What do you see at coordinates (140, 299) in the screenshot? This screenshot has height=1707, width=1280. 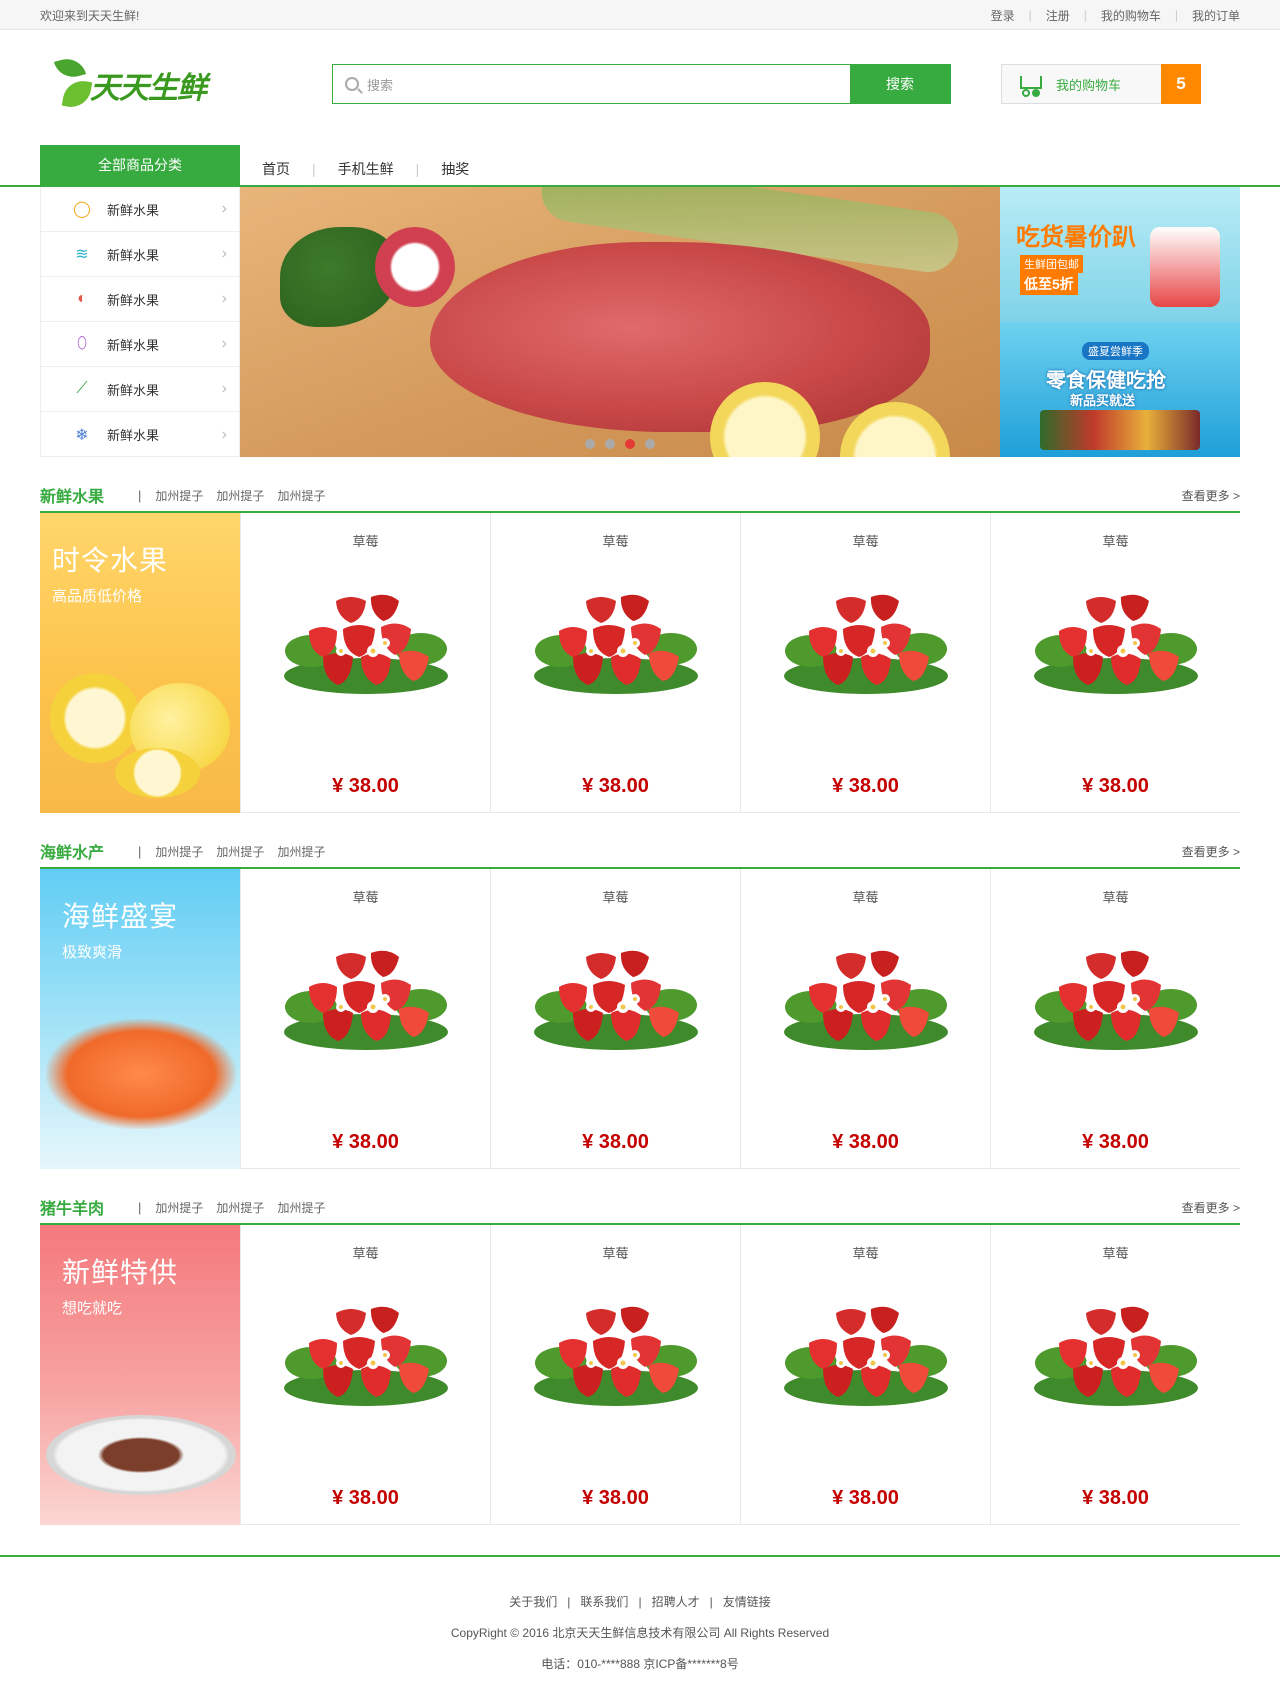 I see `category-item: ◐ 新鲜水果 ›` at bounding box center [140, 299].